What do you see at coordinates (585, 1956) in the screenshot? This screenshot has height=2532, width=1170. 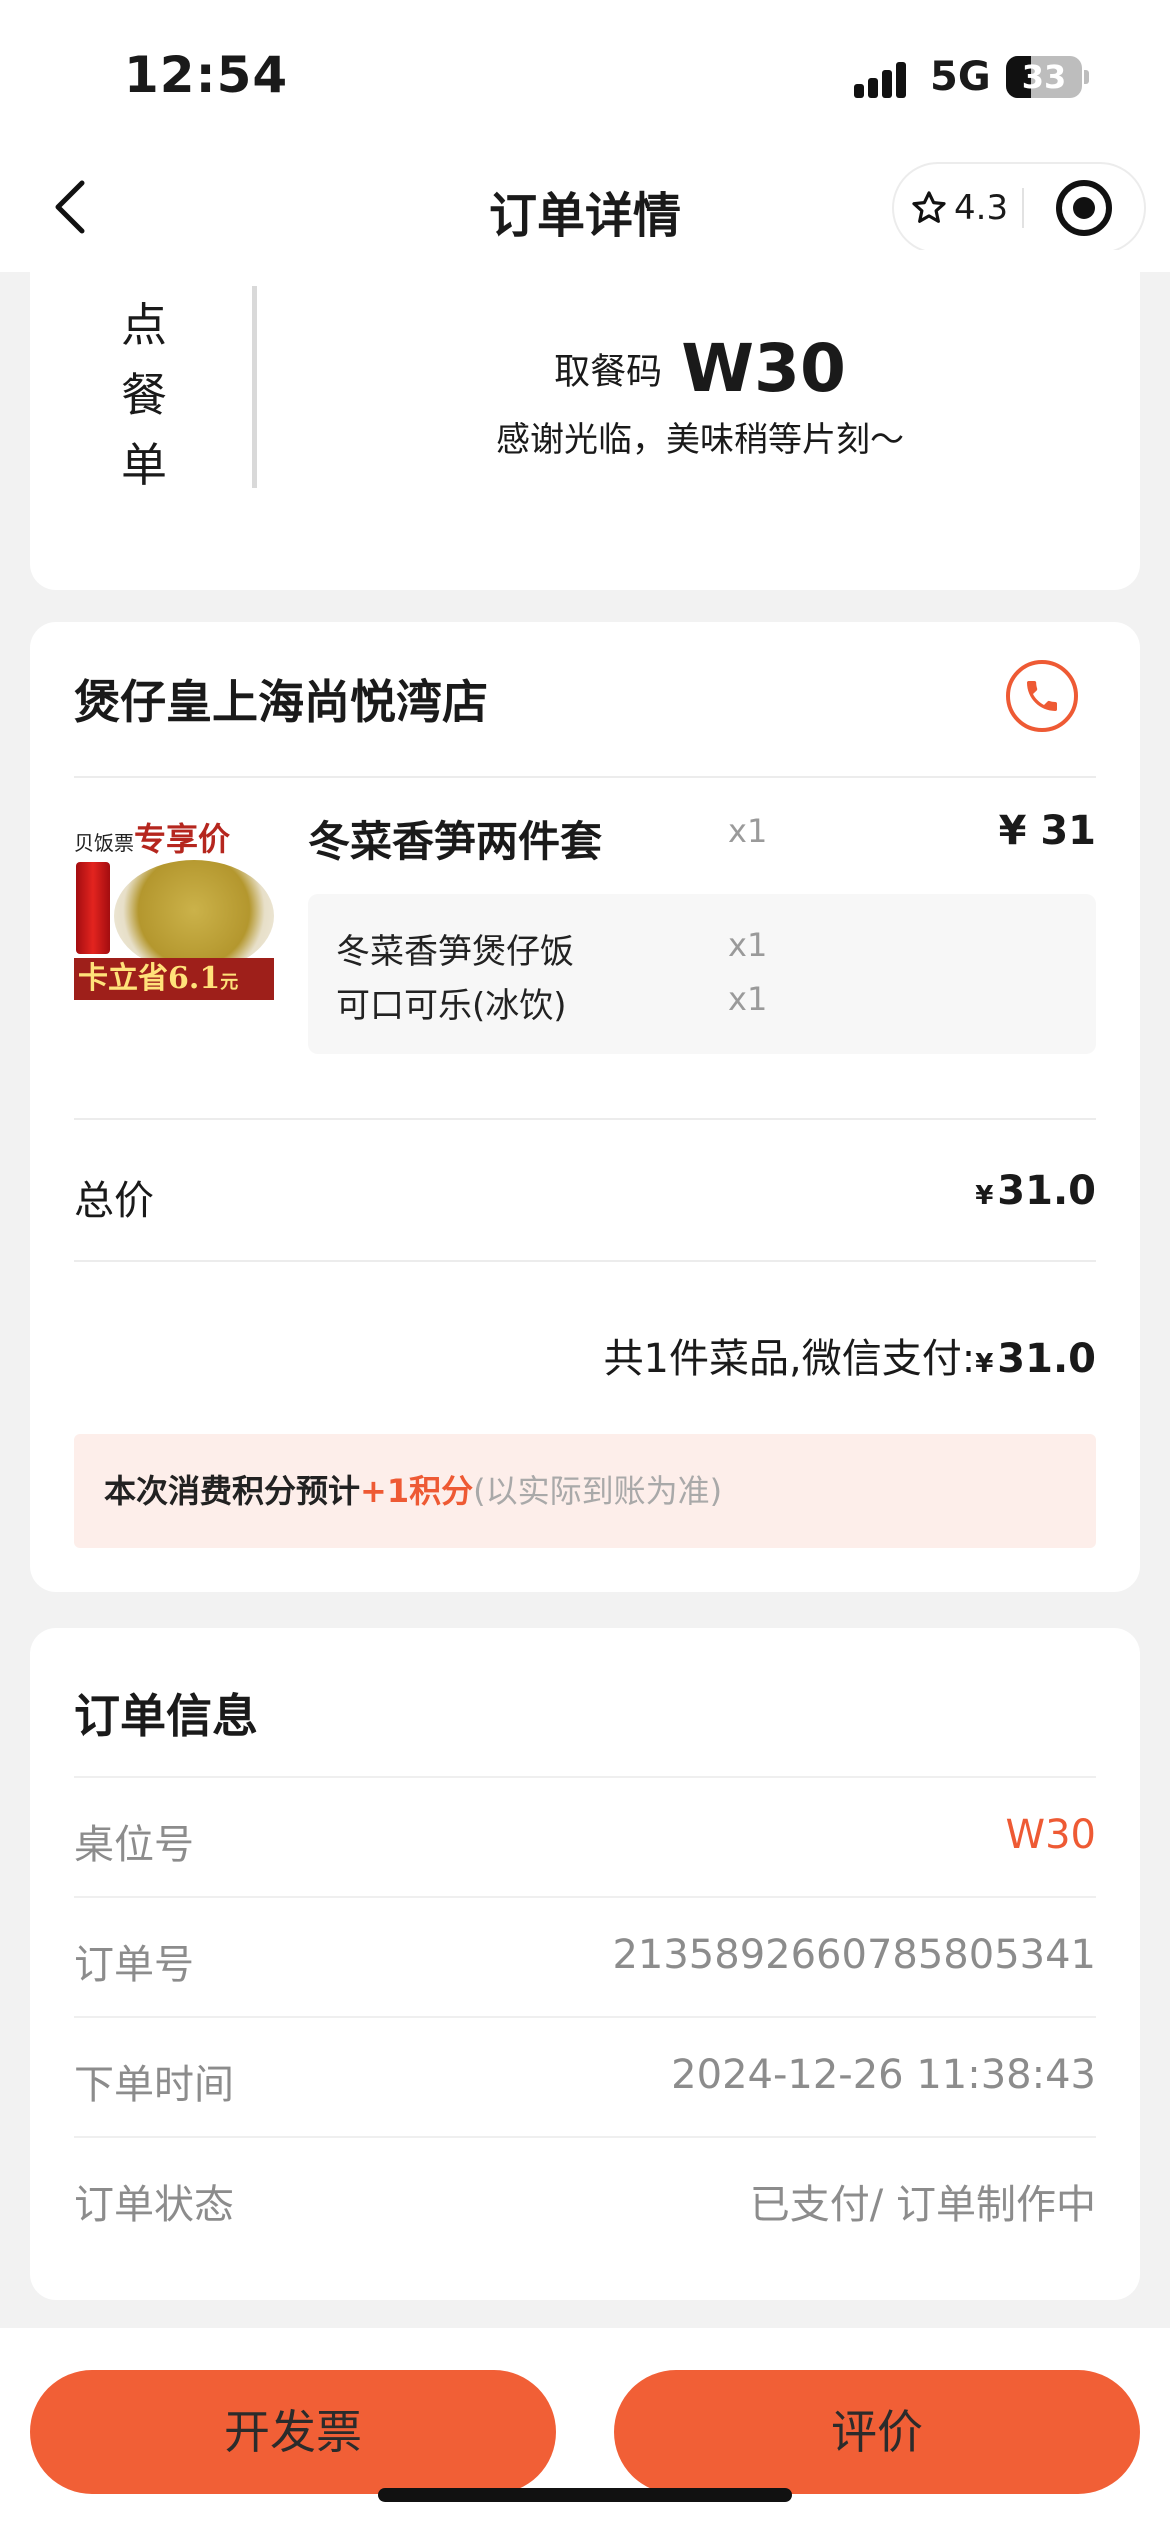 I see `info-row-order-number: 订单号 2135892660785805341` at bounding box center [585, 1956].